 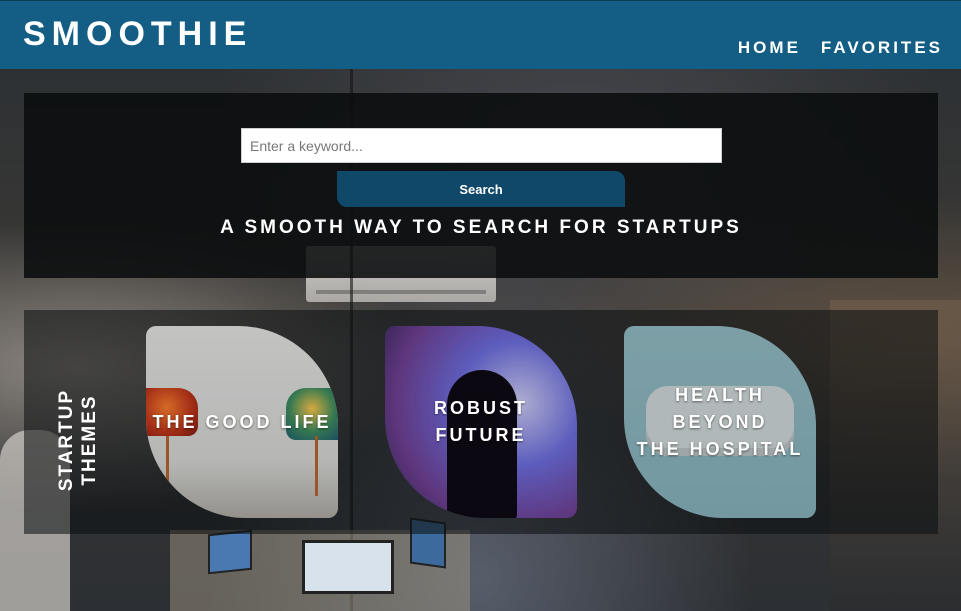 What do you see at coordinates (481, 227) in the screenshot?
I see `tagline: A SMOOTH WAY TO SEARCH FOR STARTUPS` at bounding box center [481, 227].